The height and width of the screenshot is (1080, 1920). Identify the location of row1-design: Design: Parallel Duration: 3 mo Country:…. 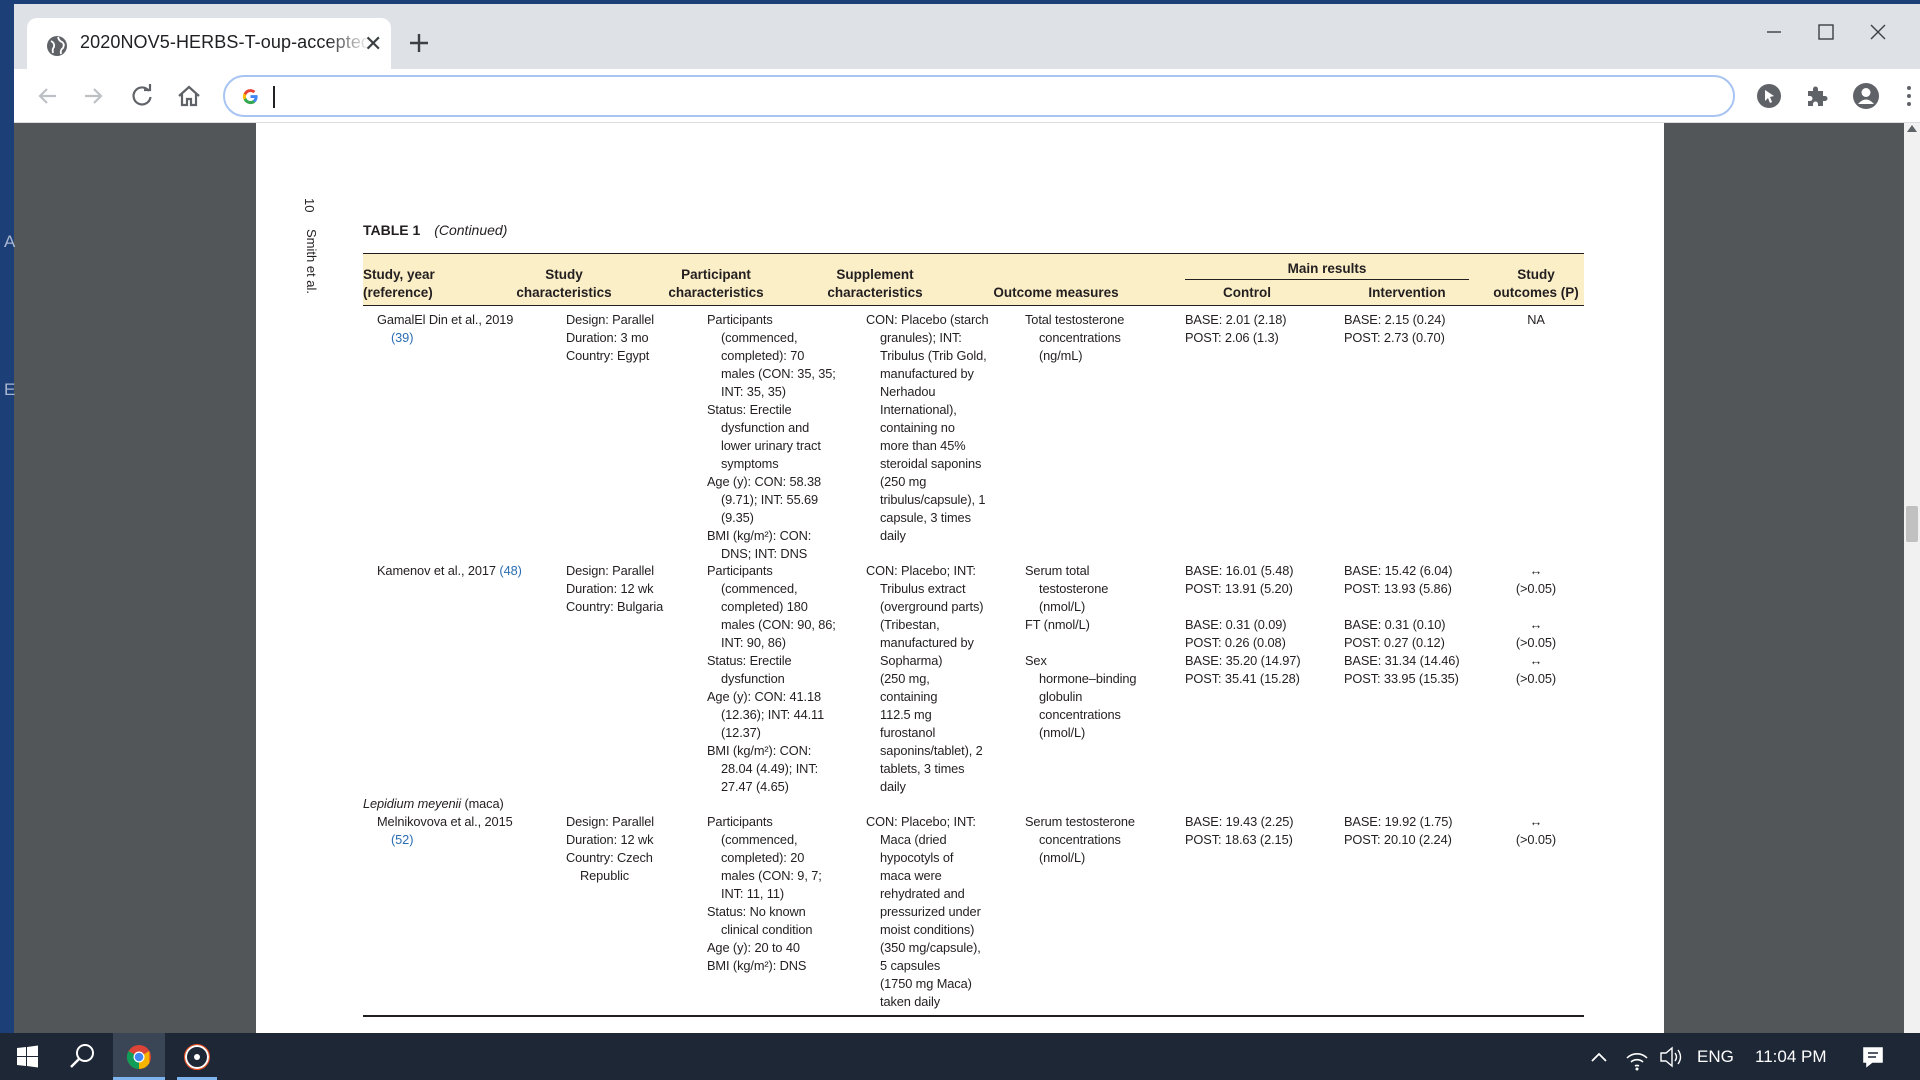
(610, 337).